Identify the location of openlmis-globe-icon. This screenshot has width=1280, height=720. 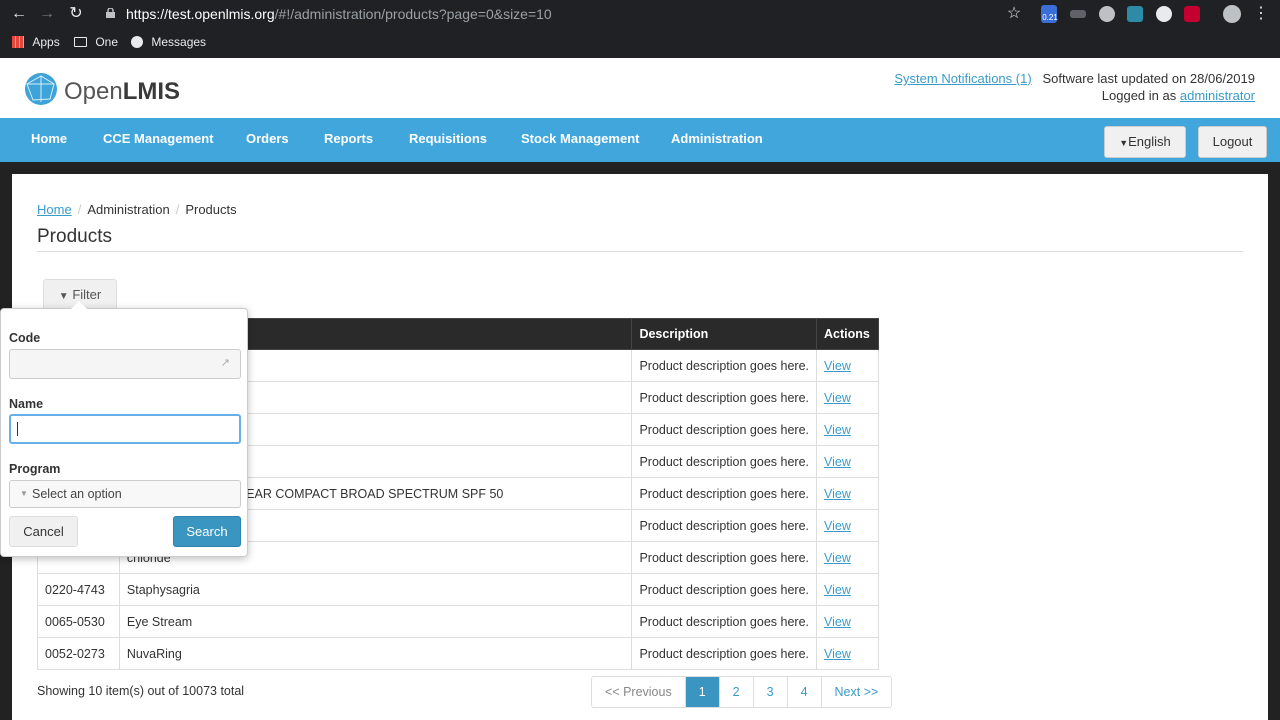
(41, 89).